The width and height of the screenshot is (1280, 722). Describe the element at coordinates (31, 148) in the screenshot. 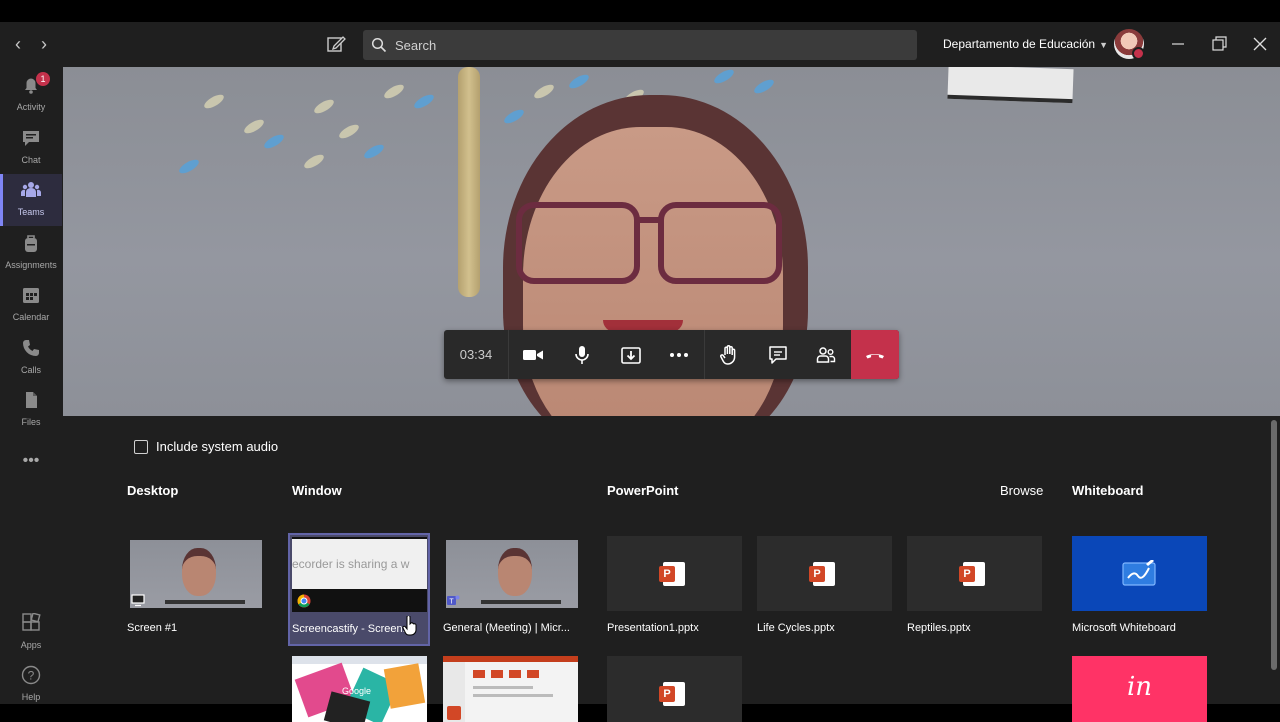

I see `rail-item-chat: Chat` at that location.